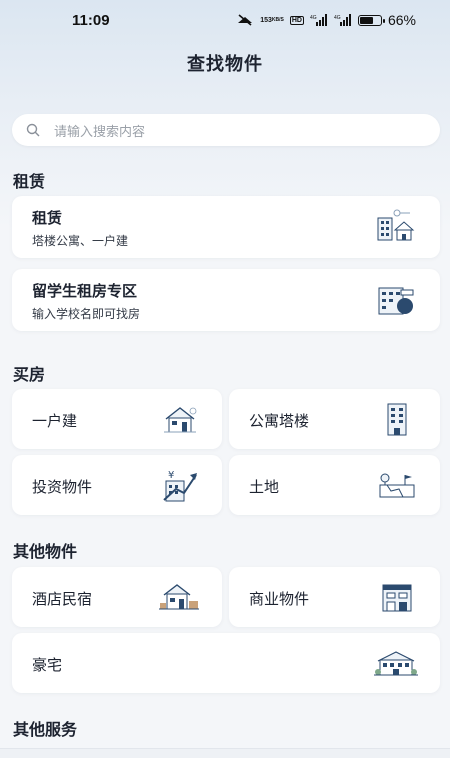 The image size is (450, 758). Describe the element at coordinates (225, 64) in the screenshot. I see `page-title: 查找物件` at that location.